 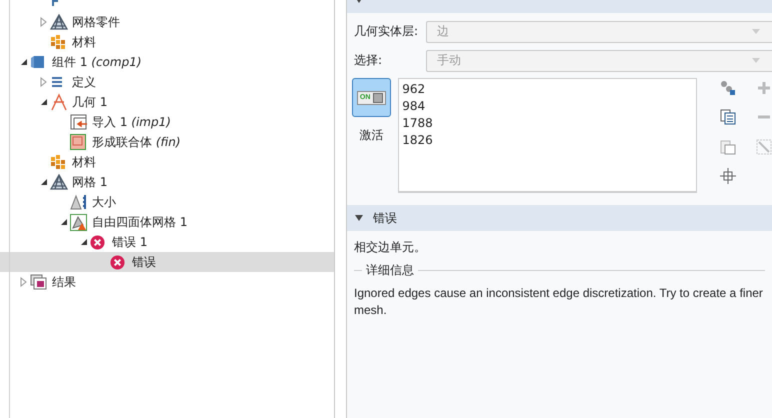 I want to click on zoom-to-selection-icon, so click(x=728, y=176).